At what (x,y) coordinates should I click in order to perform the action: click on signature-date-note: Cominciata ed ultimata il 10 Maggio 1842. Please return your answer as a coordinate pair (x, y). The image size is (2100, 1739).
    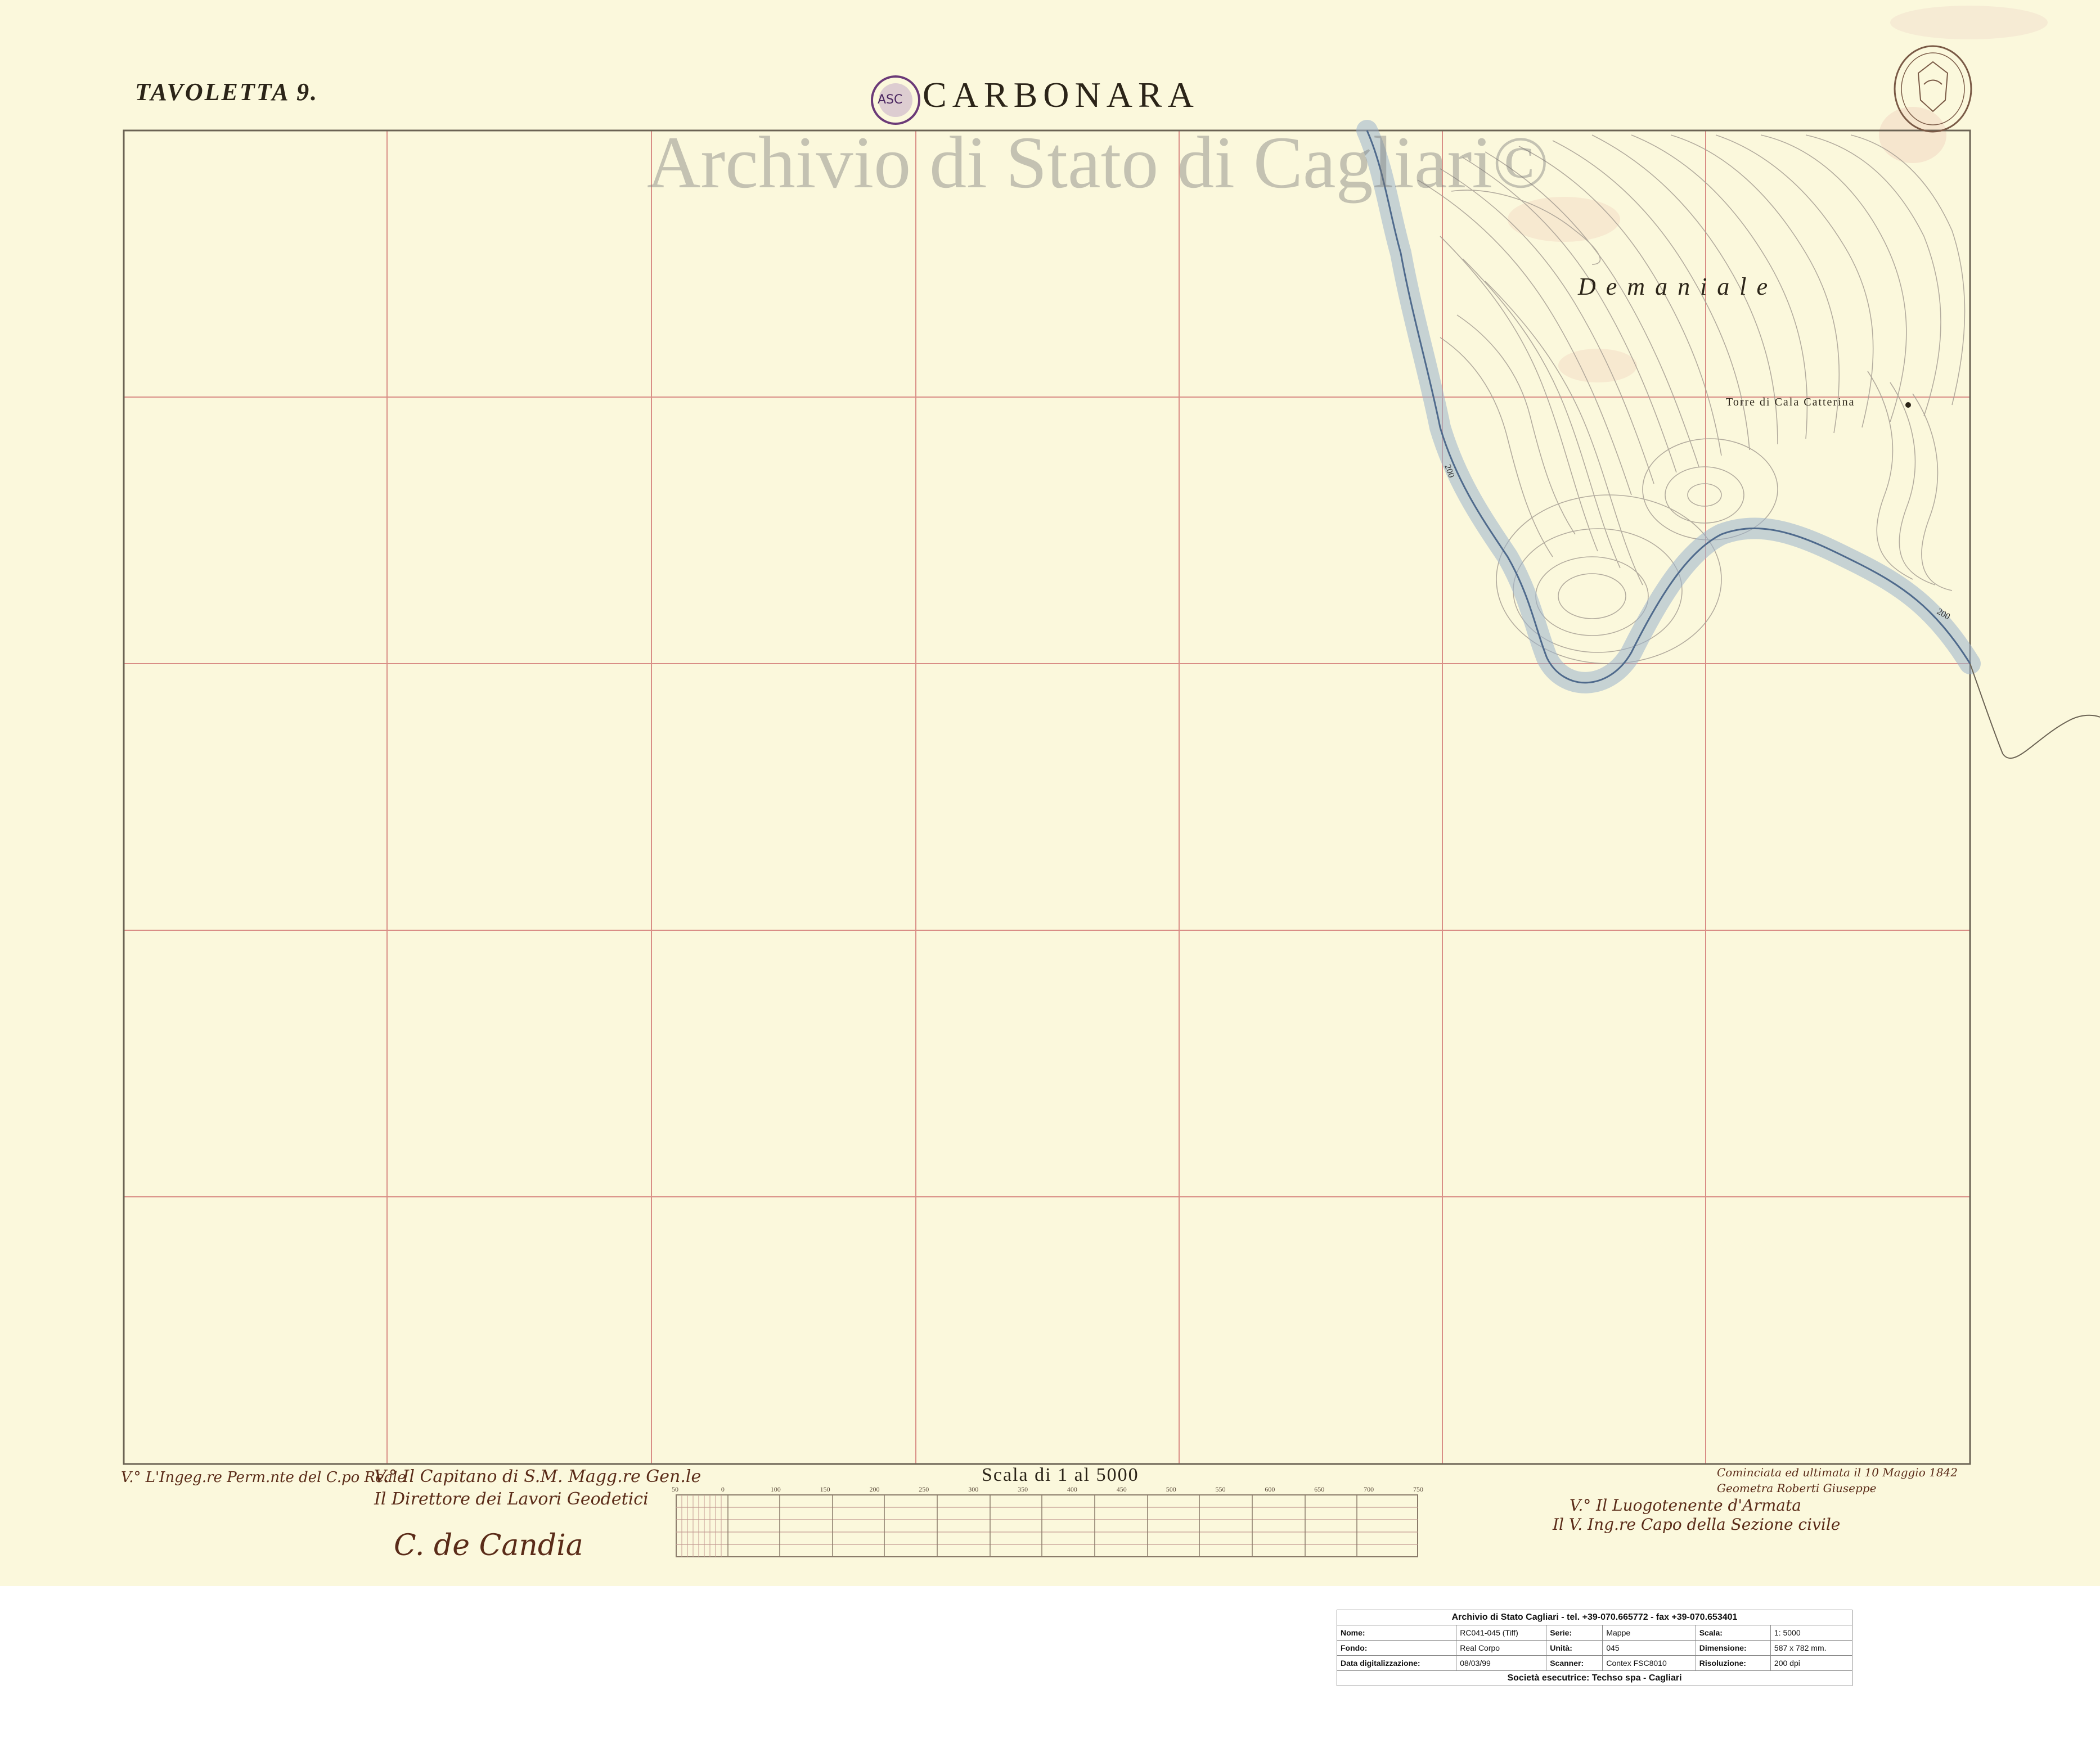
    Looking at the image, I should click on (1838, 1472).